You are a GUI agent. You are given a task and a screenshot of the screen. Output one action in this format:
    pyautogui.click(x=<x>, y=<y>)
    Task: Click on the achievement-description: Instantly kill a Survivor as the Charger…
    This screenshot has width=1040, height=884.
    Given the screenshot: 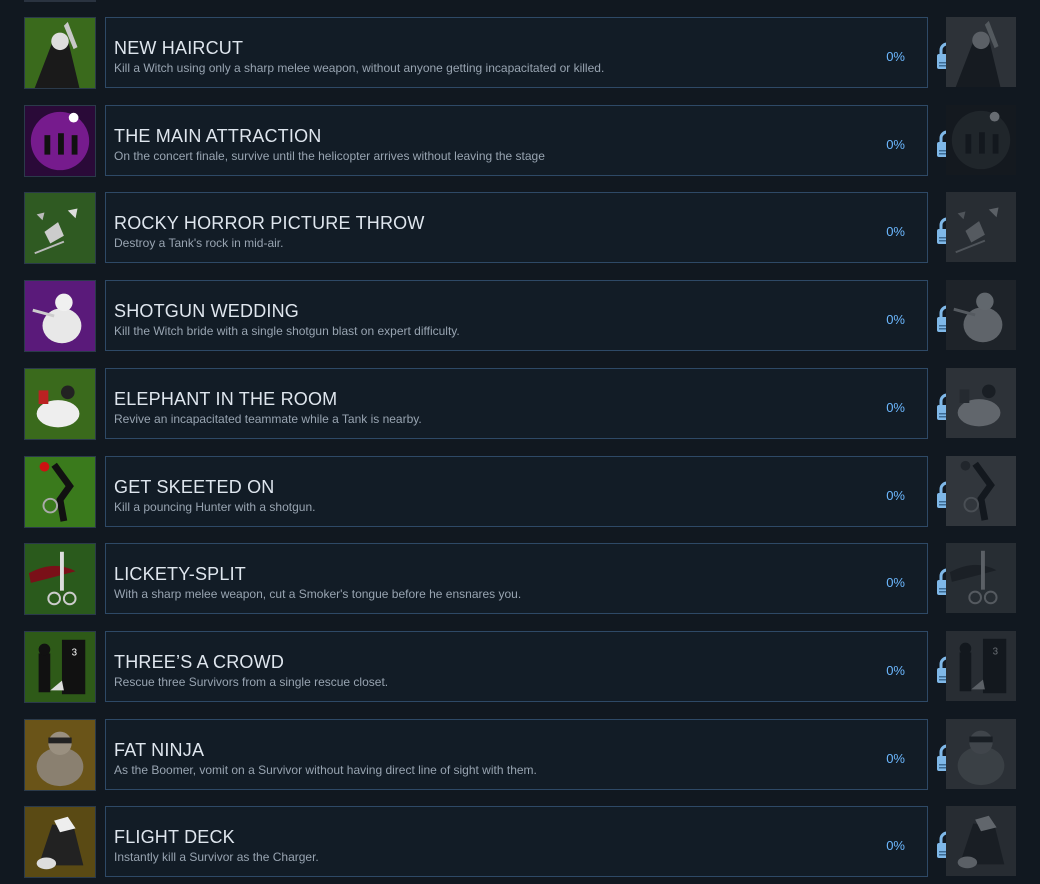 What is the action you would take?
    pyautogui.click(x=216, y=857)
    